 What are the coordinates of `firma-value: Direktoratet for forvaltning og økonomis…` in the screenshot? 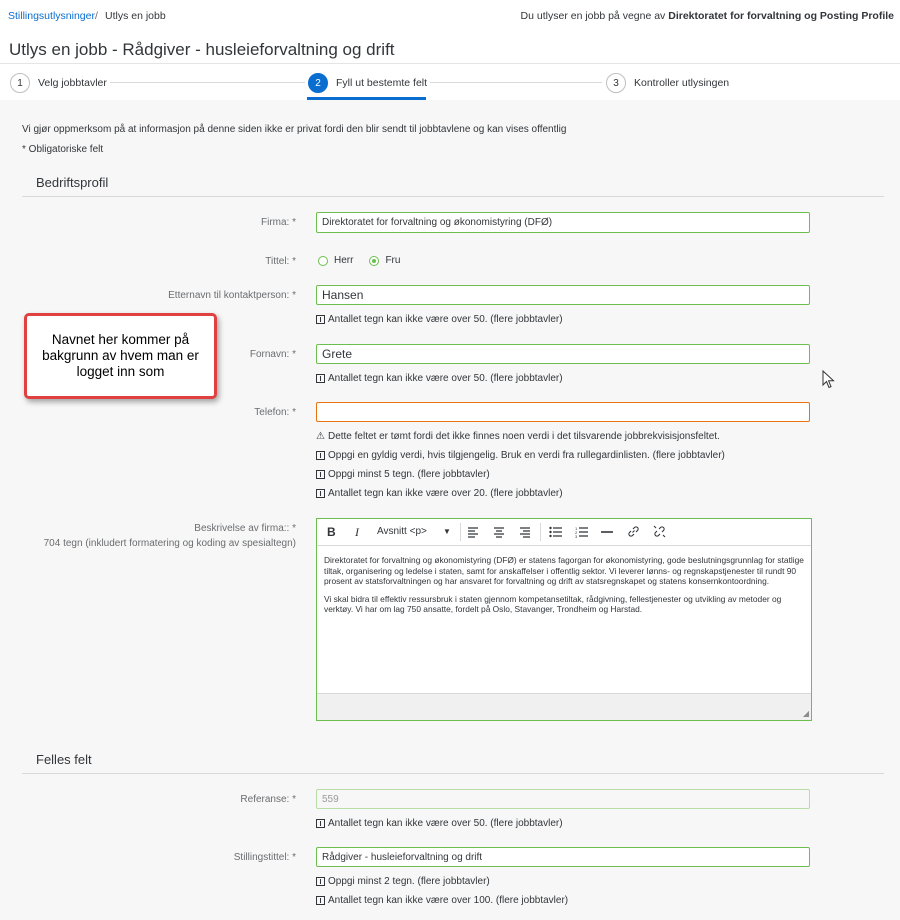 It's located at (437, 222).